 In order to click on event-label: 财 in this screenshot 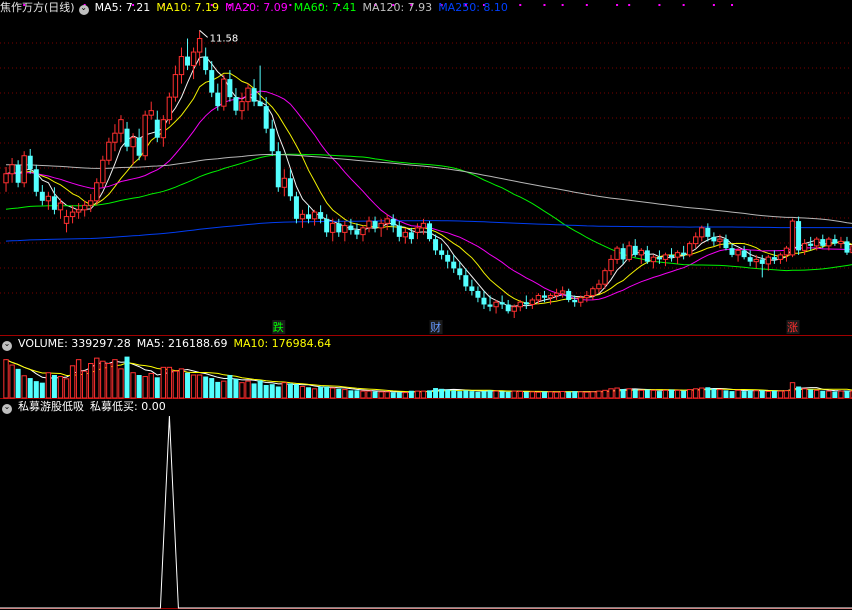, I will do `click(435, 327)`.